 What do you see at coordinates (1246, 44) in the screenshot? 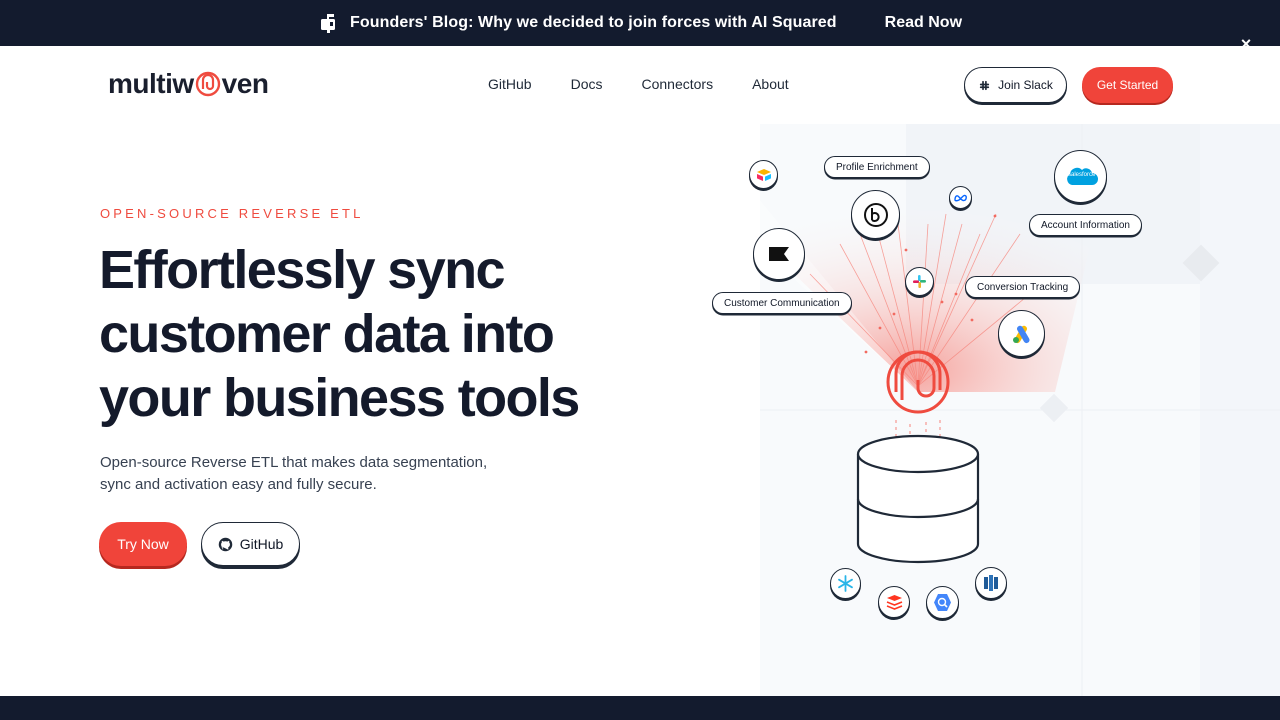
I see `close-icon: ×` at bounding box center [1246, 44].